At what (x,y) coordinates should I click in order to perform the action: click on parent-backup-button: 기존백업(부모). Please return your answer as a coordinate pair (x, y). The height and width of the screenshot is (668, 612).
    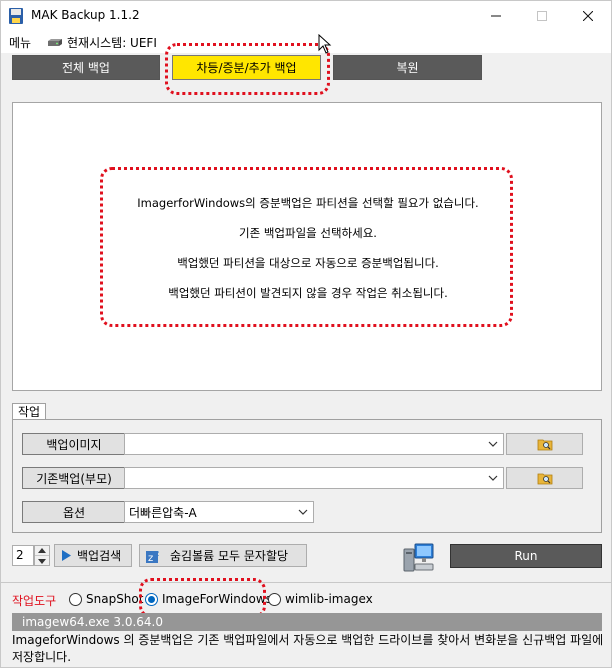
    Looking at the image, I should click on (74, 478).